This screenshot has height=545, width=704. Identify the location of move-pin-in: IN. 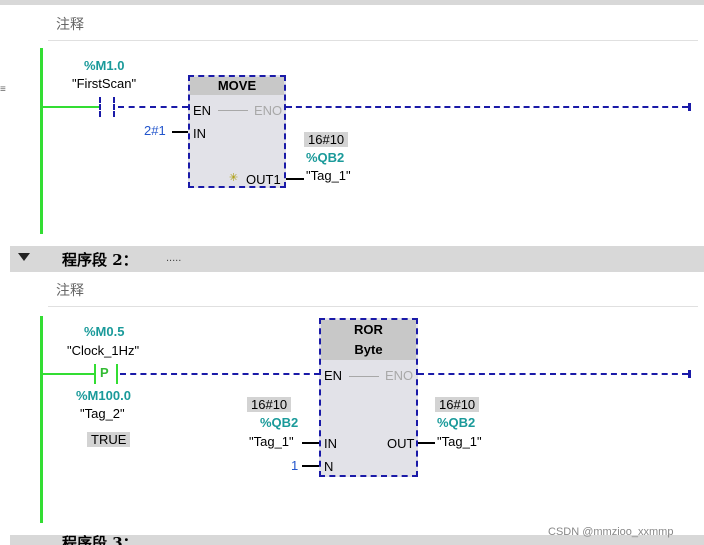
(199, 133).